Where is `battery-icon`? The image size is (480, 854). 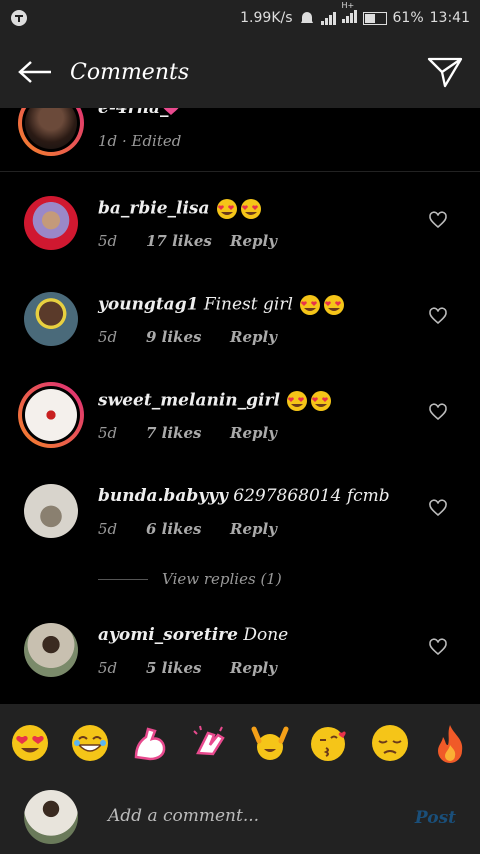
battery-icon is located at coordinates (374, 18).